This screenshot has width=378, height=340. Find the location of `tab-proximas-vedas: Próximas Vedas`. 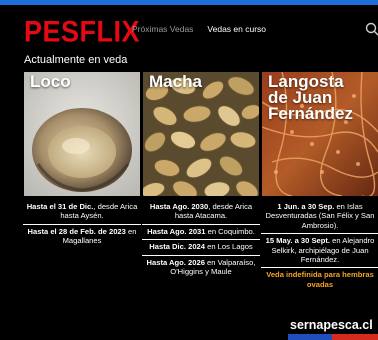

tab-proximas-vedas: Próximas Vedas is located at coordinates (162, 29).